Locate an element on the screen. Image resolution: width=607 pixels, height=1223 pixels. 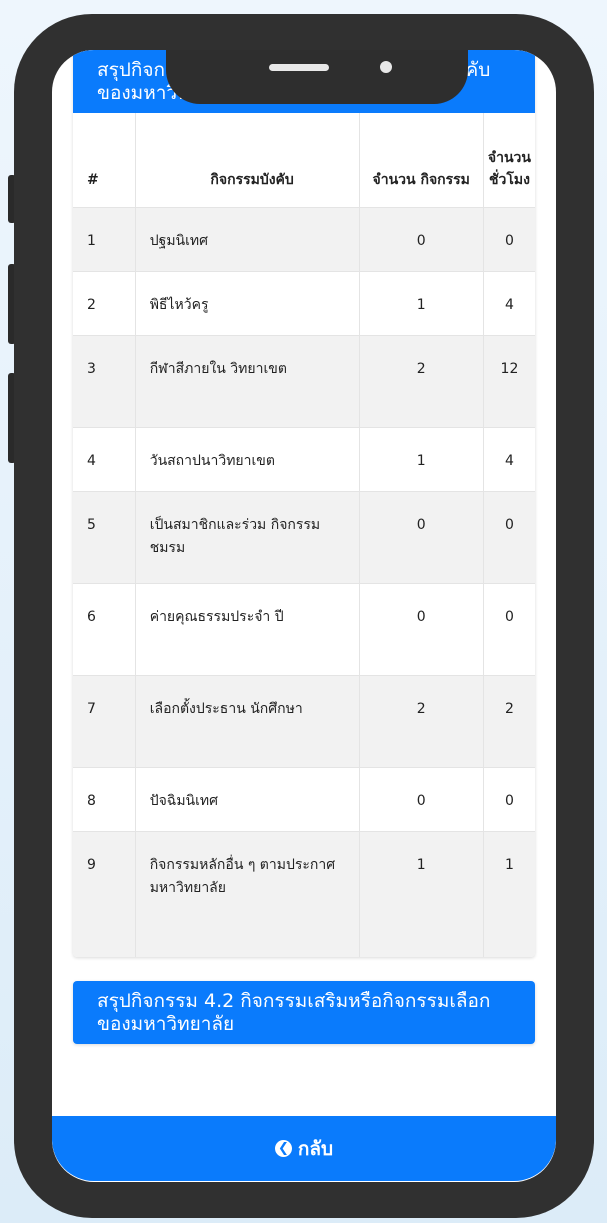
row-number: 2 is located at coordinates (104, 302).